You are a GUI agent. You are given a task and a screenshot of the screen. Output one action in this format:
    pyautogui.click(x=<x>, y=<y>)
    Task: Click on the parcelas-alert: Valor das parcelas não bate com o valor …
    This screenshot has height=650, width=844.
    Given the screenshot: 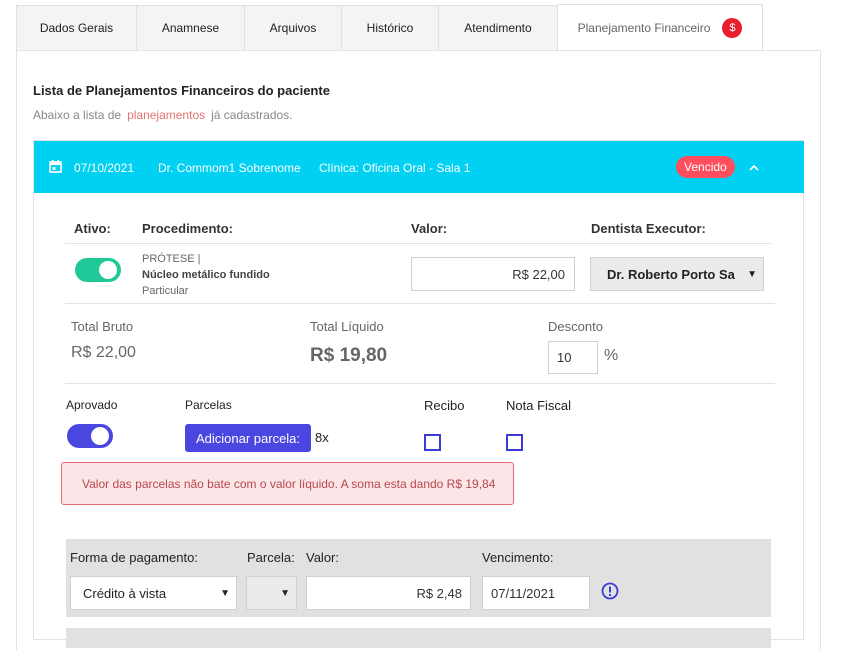 What is the action you would take?
    pyautogui.click(x=287, y=483)
    